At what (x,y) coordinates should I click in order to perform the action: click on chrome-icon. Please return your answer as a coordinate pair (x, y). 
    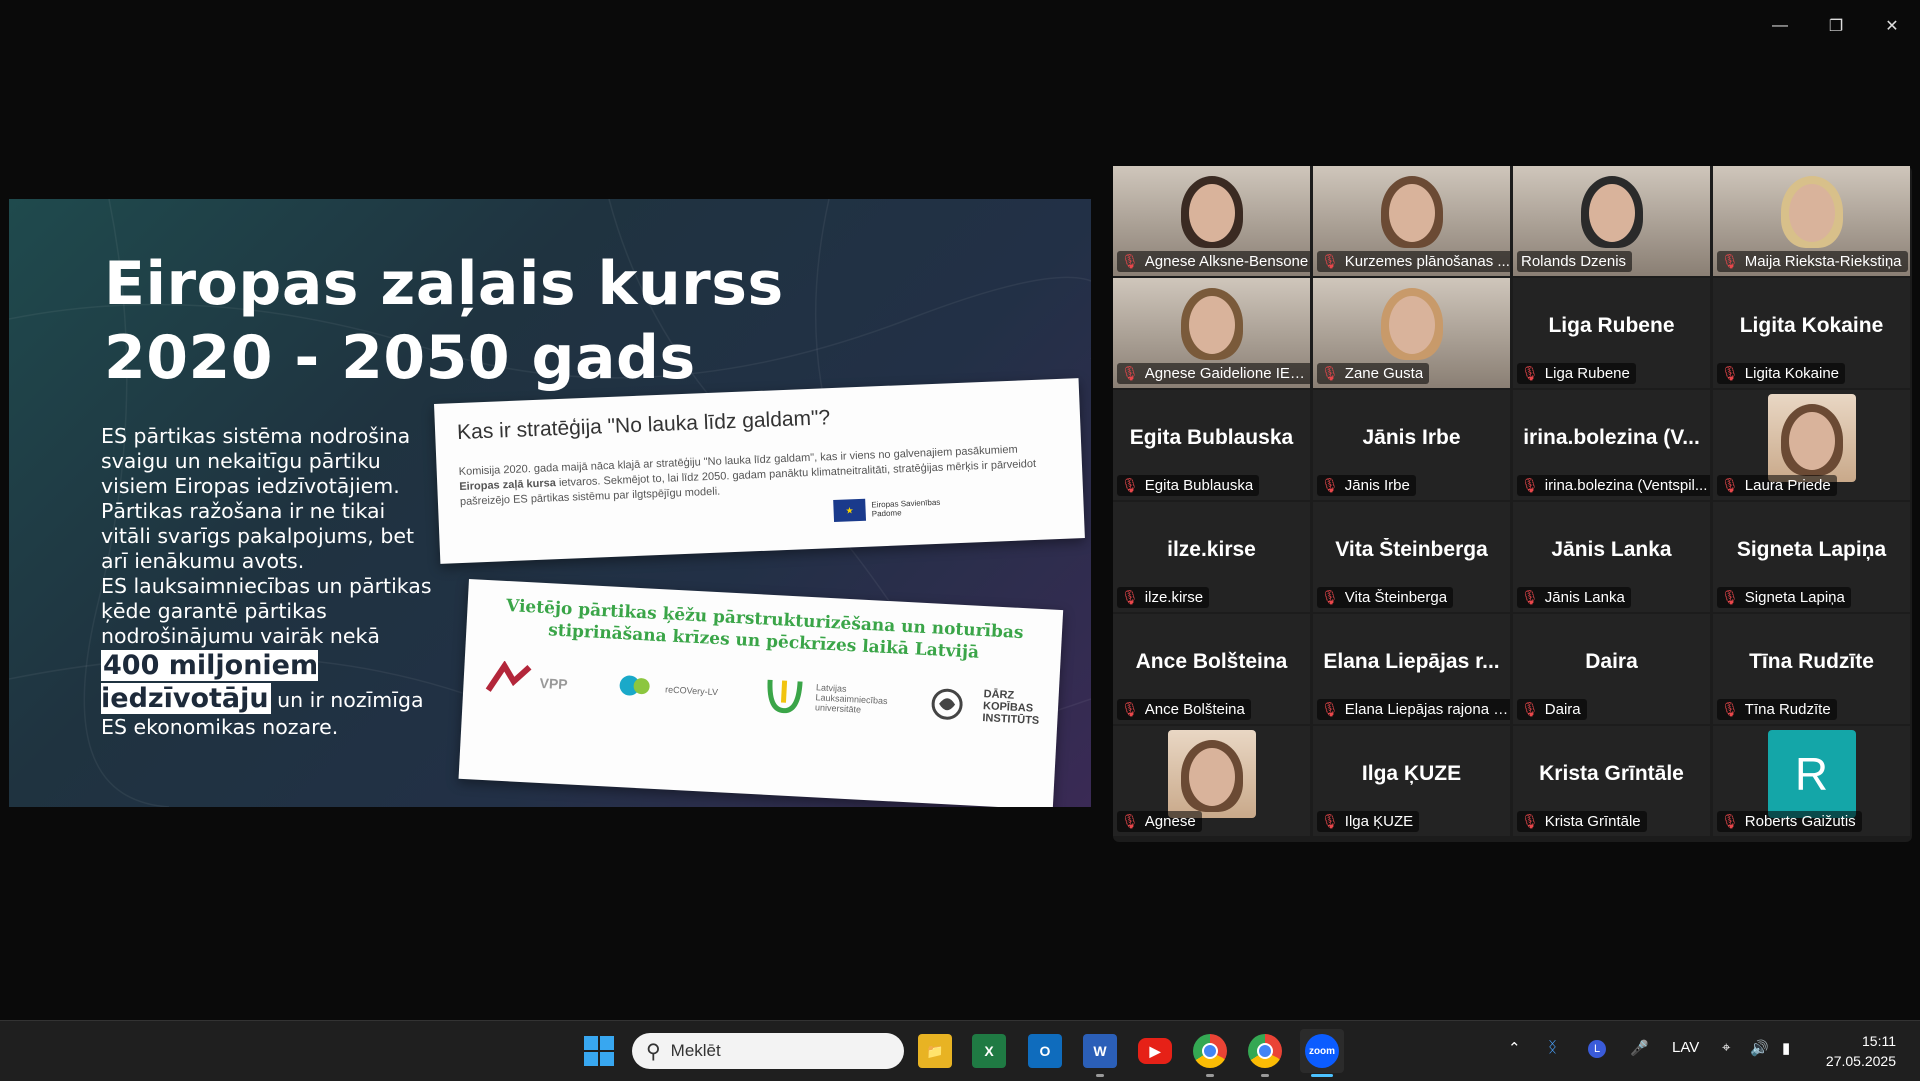
    Looking at the image, I should click on (1210, 1051).